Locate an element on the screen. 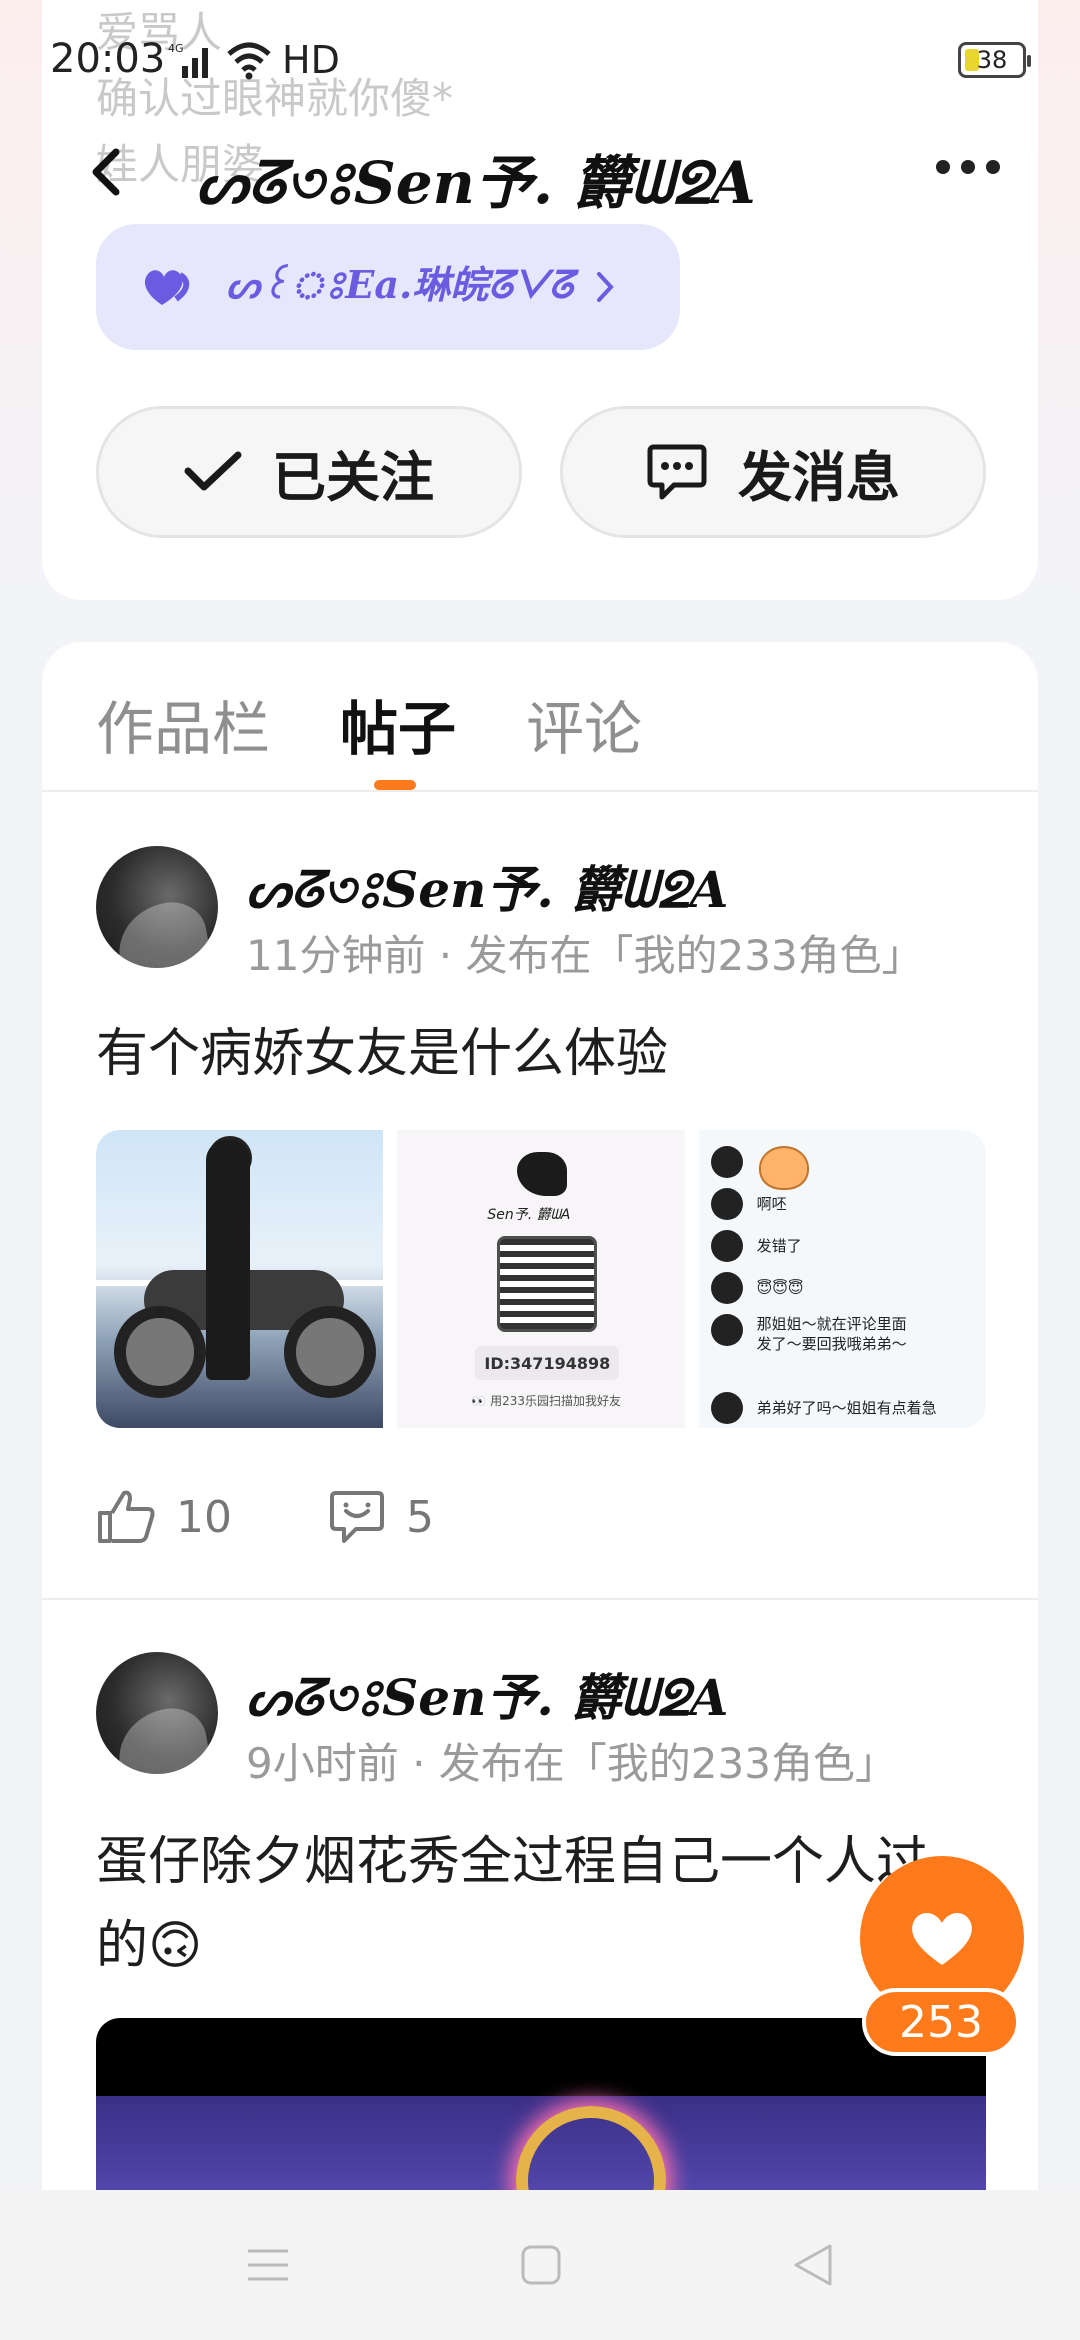  hd-indicator: HD is located at coordinates (311, 60).